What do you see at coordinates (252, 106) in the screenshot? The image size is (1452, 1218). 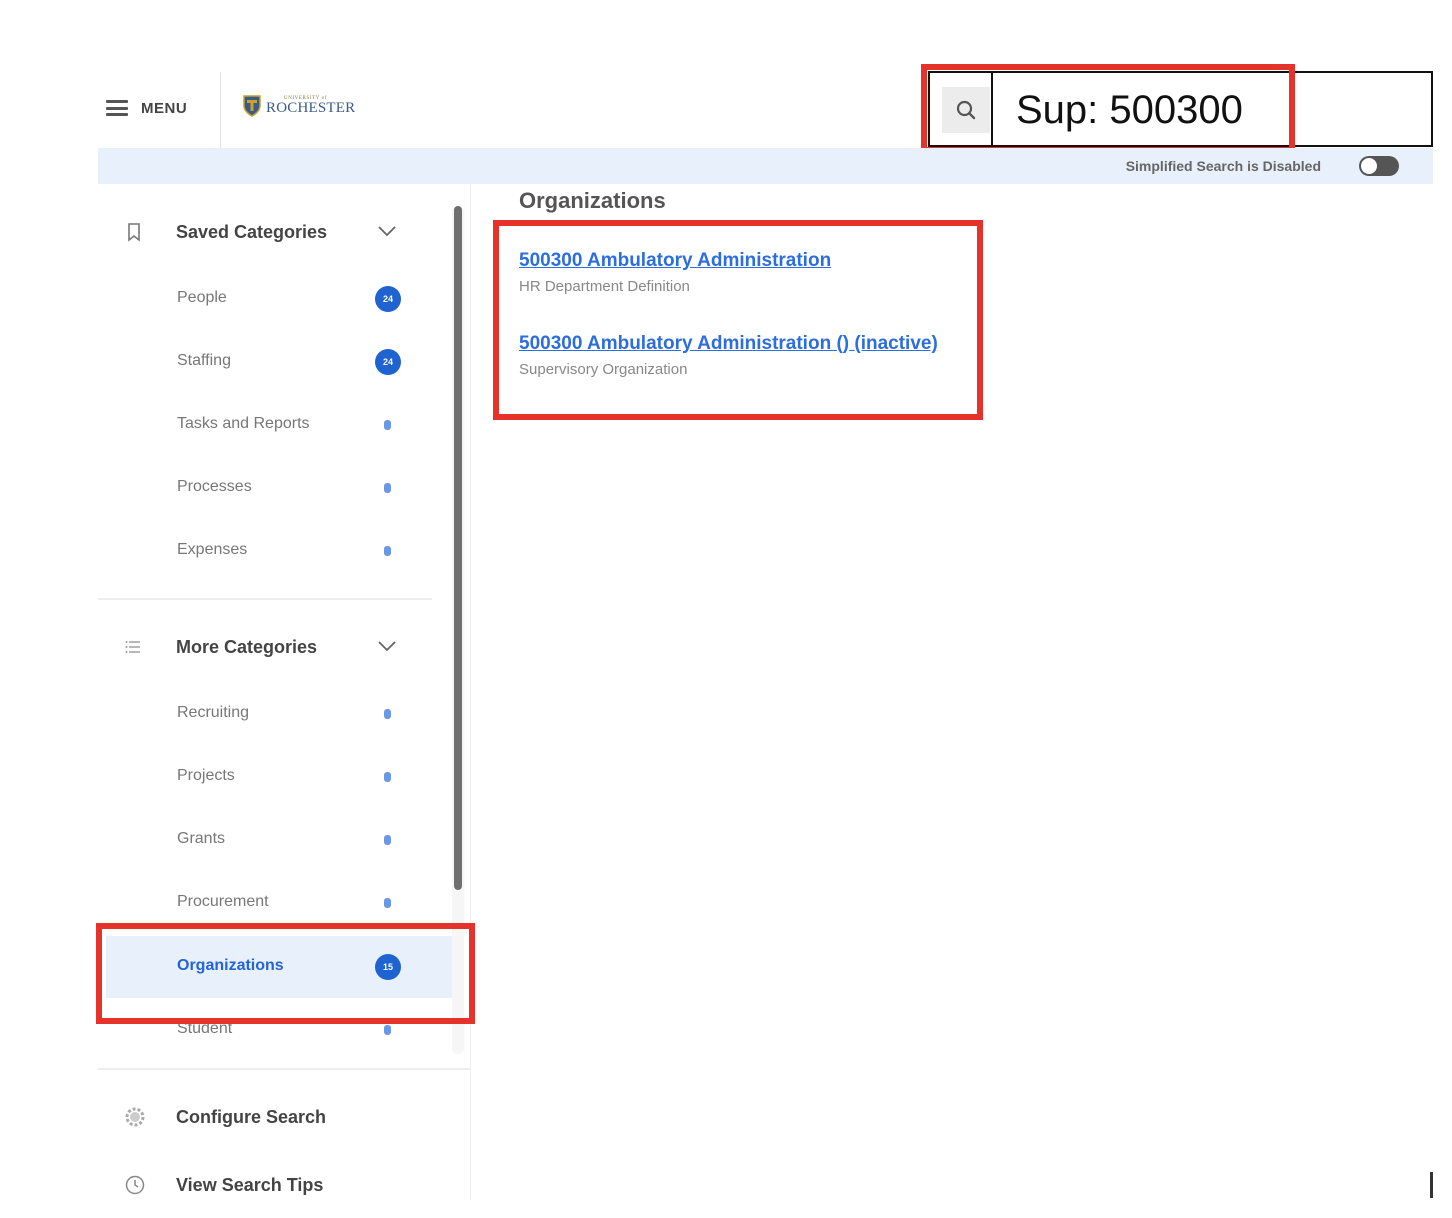 I see `shield-icon` at bounding box center [252, 106].